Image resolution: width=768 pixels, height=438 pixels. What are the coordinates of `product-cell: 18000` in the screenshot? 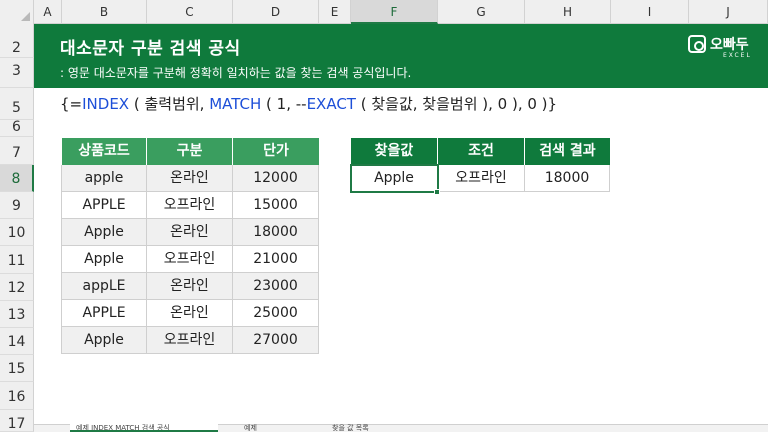 It's located at (276, 232).